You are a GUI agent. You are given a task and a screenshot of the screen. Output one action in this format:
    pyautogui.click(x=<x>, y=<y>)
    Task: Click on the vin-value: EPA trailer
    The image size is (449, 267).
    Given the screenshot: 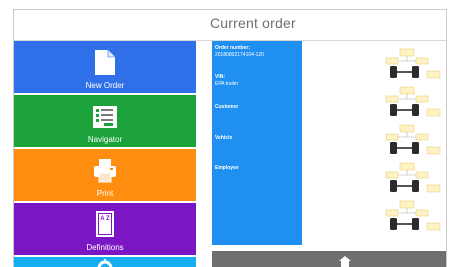 What is the action you would take?
    pyautogui.click(x=227, y=84)
    